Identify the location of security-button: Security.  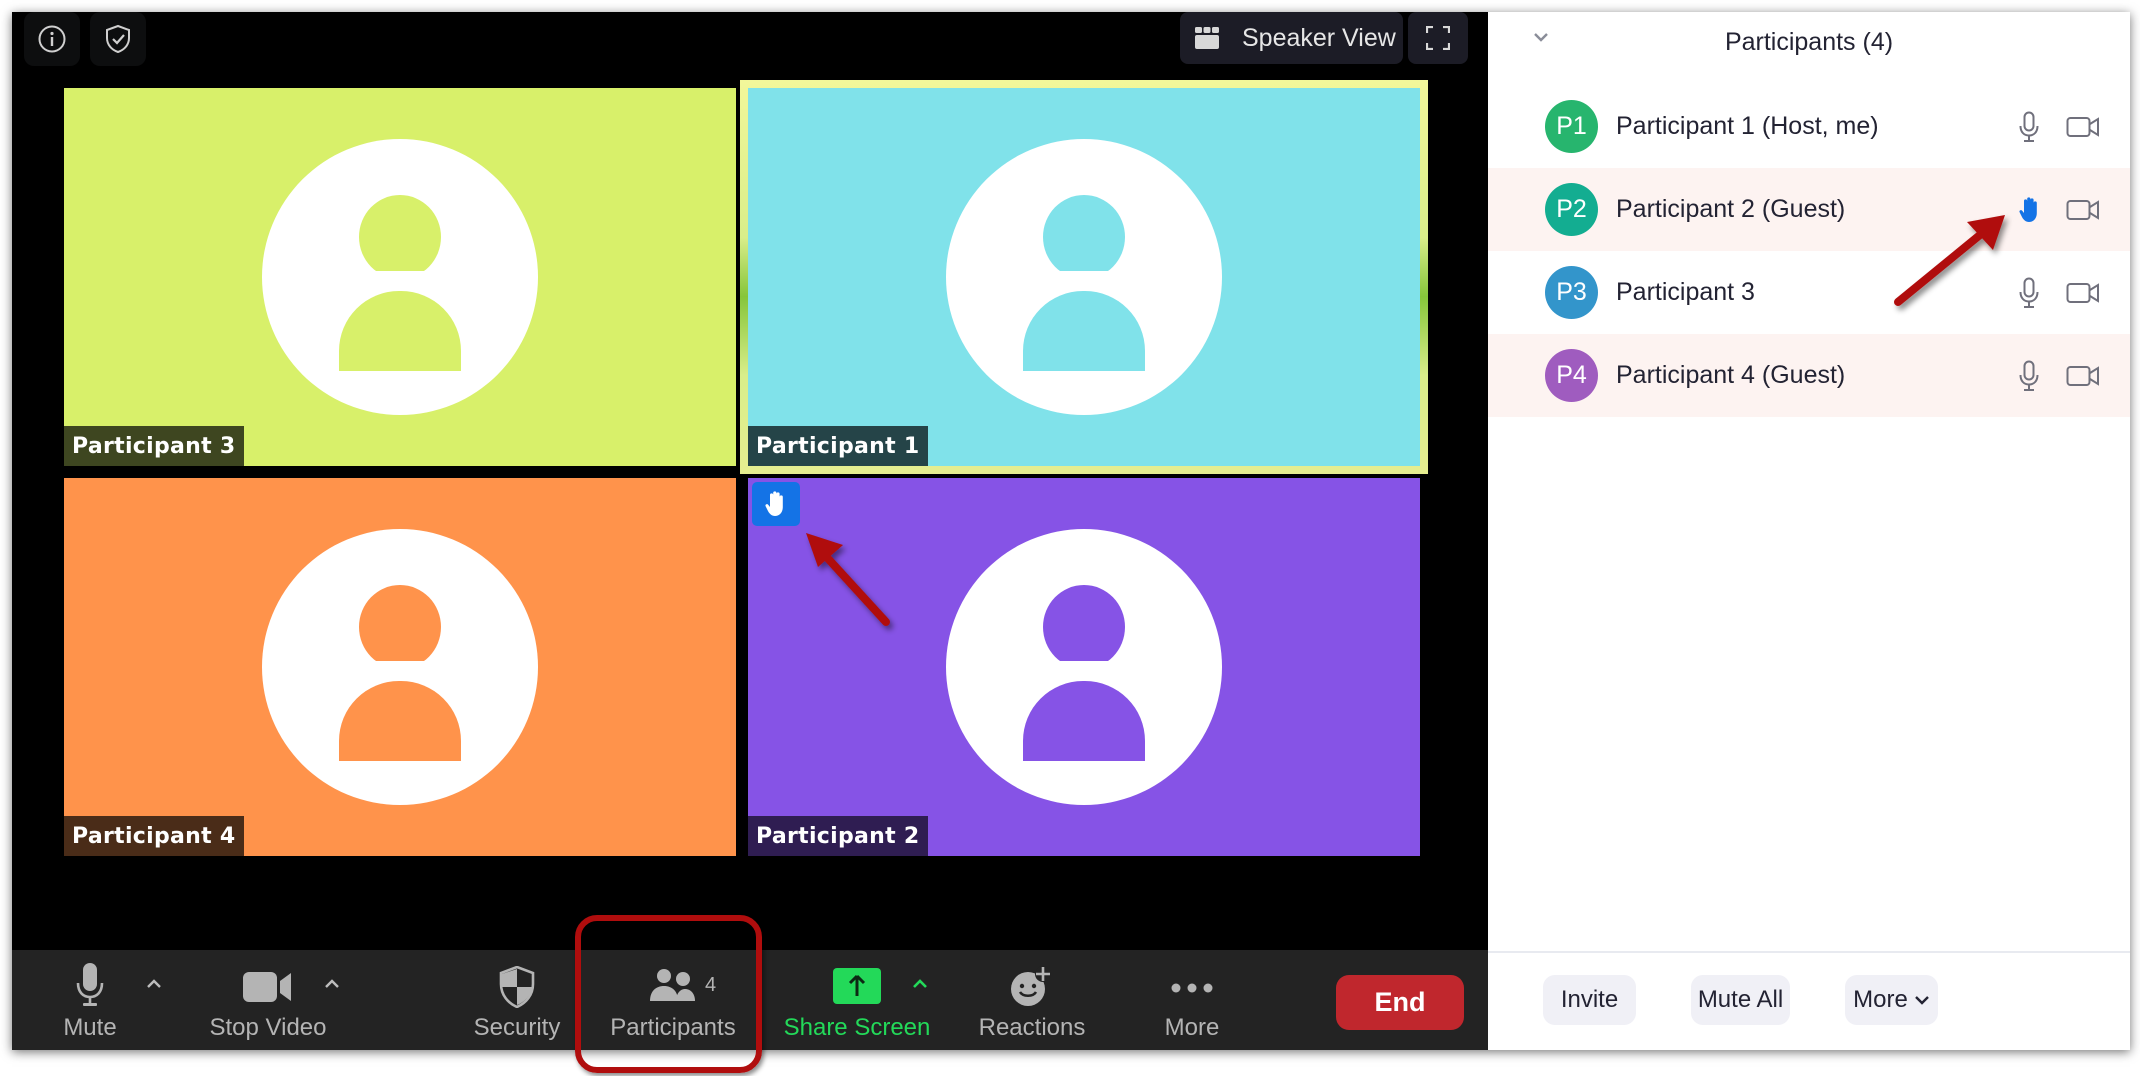
(517, 1000).